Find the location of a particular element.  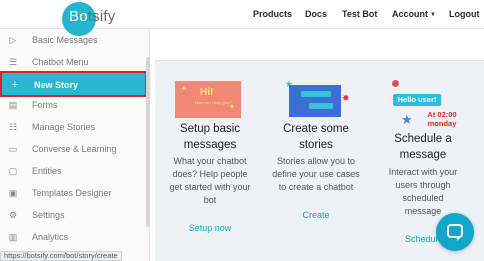

sidebar-item-label: Entities is located at coordinates (47, 171).